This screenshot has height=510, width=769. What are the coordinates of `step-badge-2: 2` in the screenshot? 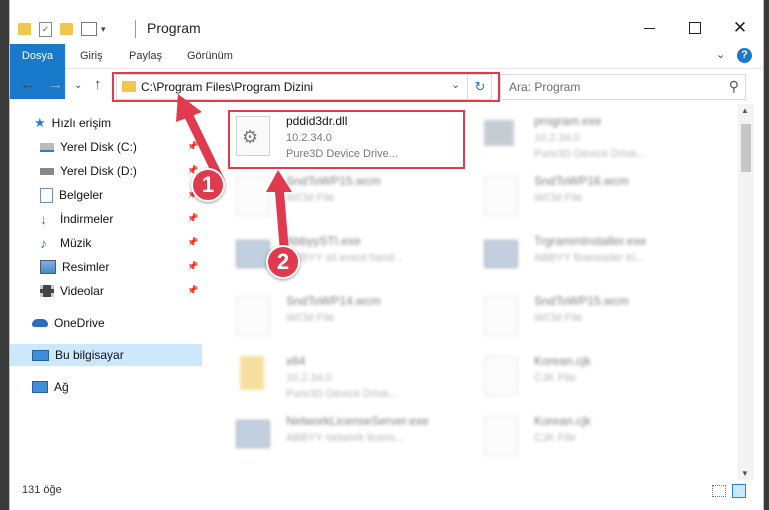 It's located at (283, 262).